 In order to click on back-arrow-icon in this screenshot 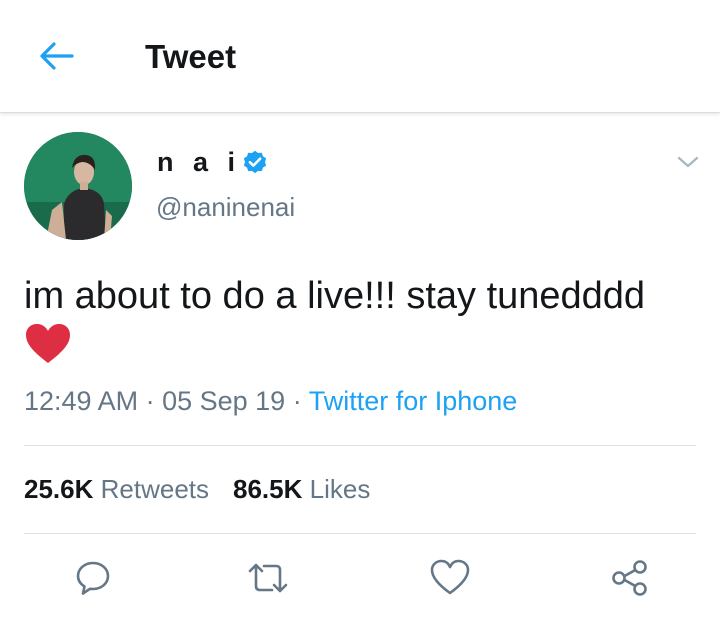, I will do `click(57, 56)`.